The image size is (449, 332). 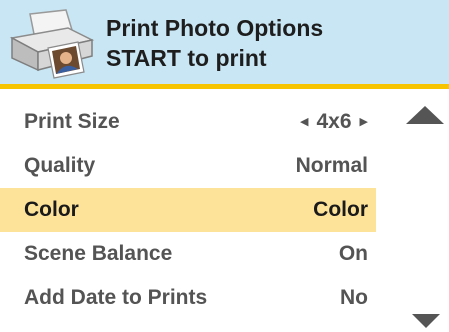 I want to click on menu-item-label: Color, so click(x=51, y=209).